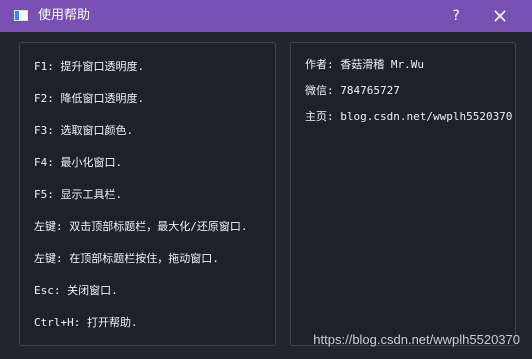 The image size is (532, 359). I want to click on close-button, so click(500, 16).